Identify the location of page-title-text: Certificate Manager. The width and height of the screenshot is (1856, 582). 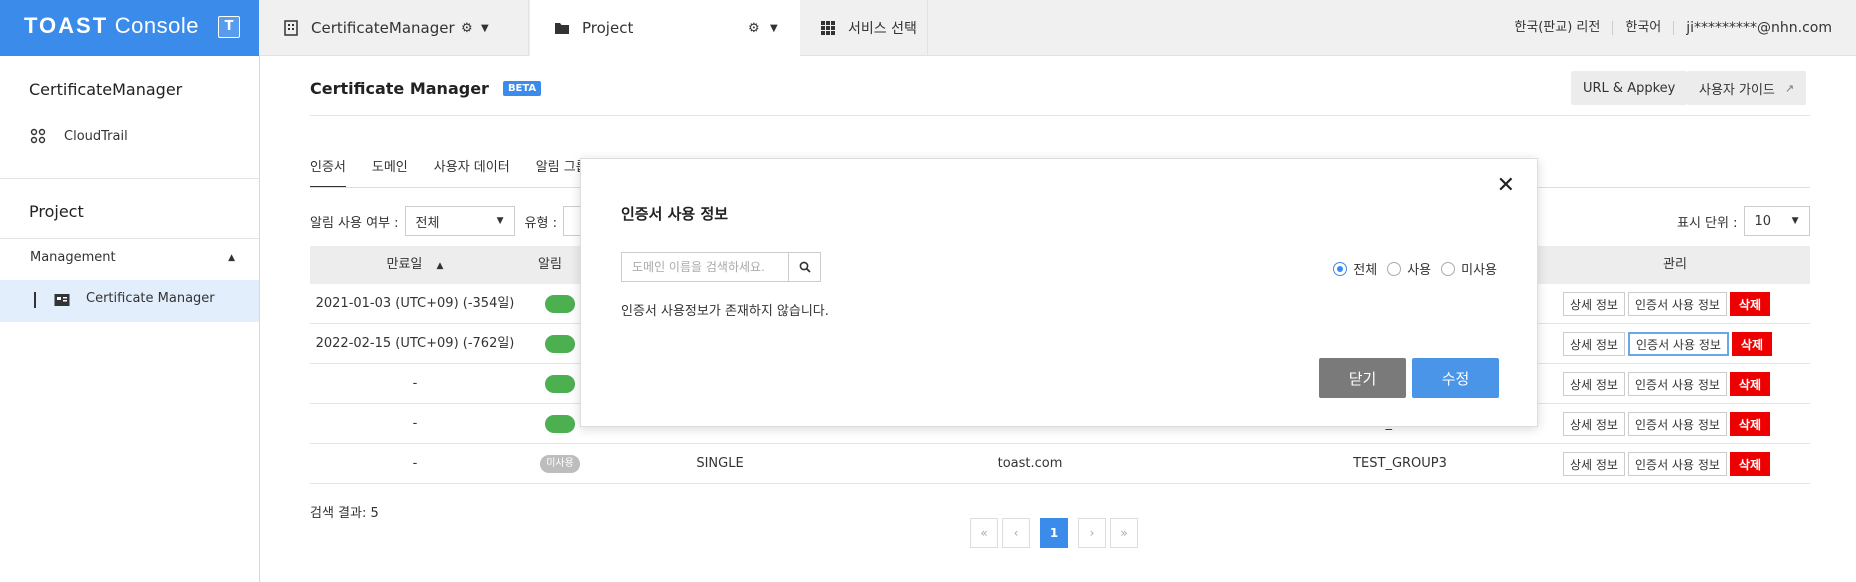
(399, 88).